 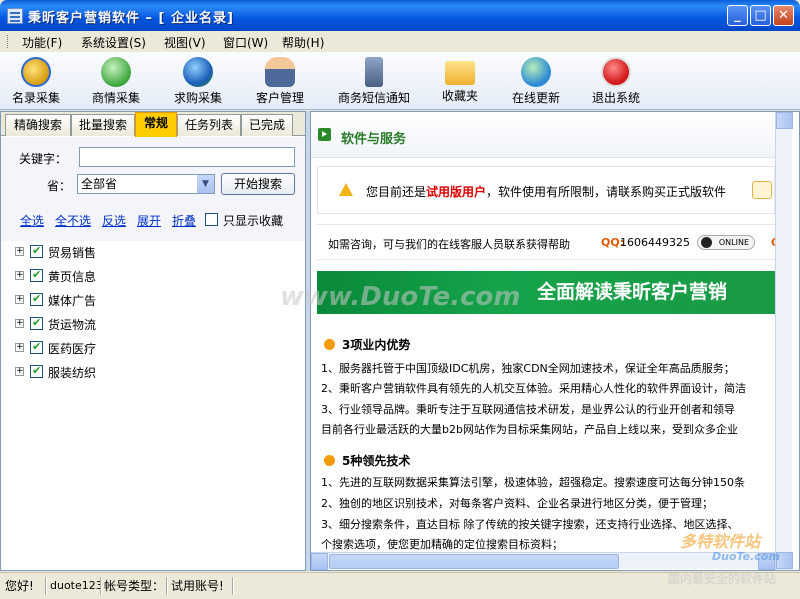 I want to click on paragraph-line: 1、服务器托管于中国顶级IDC机房，独家CDN全网加速技术，保证全年高品质服务；, so click(x=528, y=368).